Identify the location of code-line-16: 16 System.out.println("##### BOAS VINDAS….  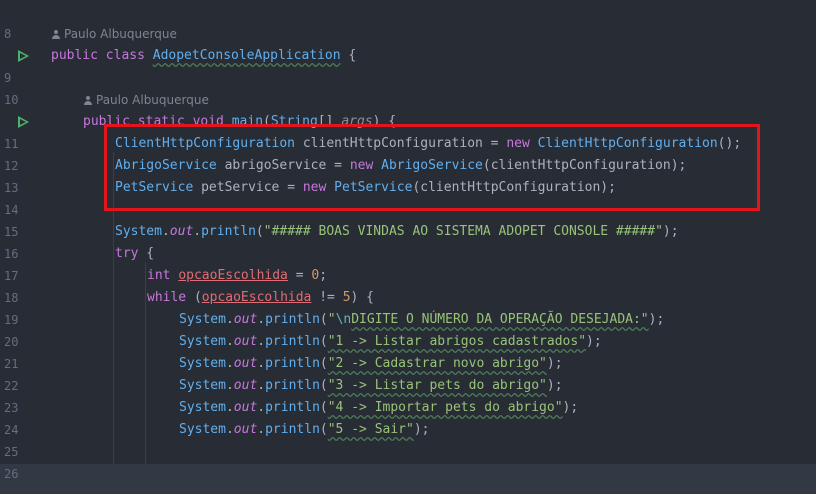
(408, 241).